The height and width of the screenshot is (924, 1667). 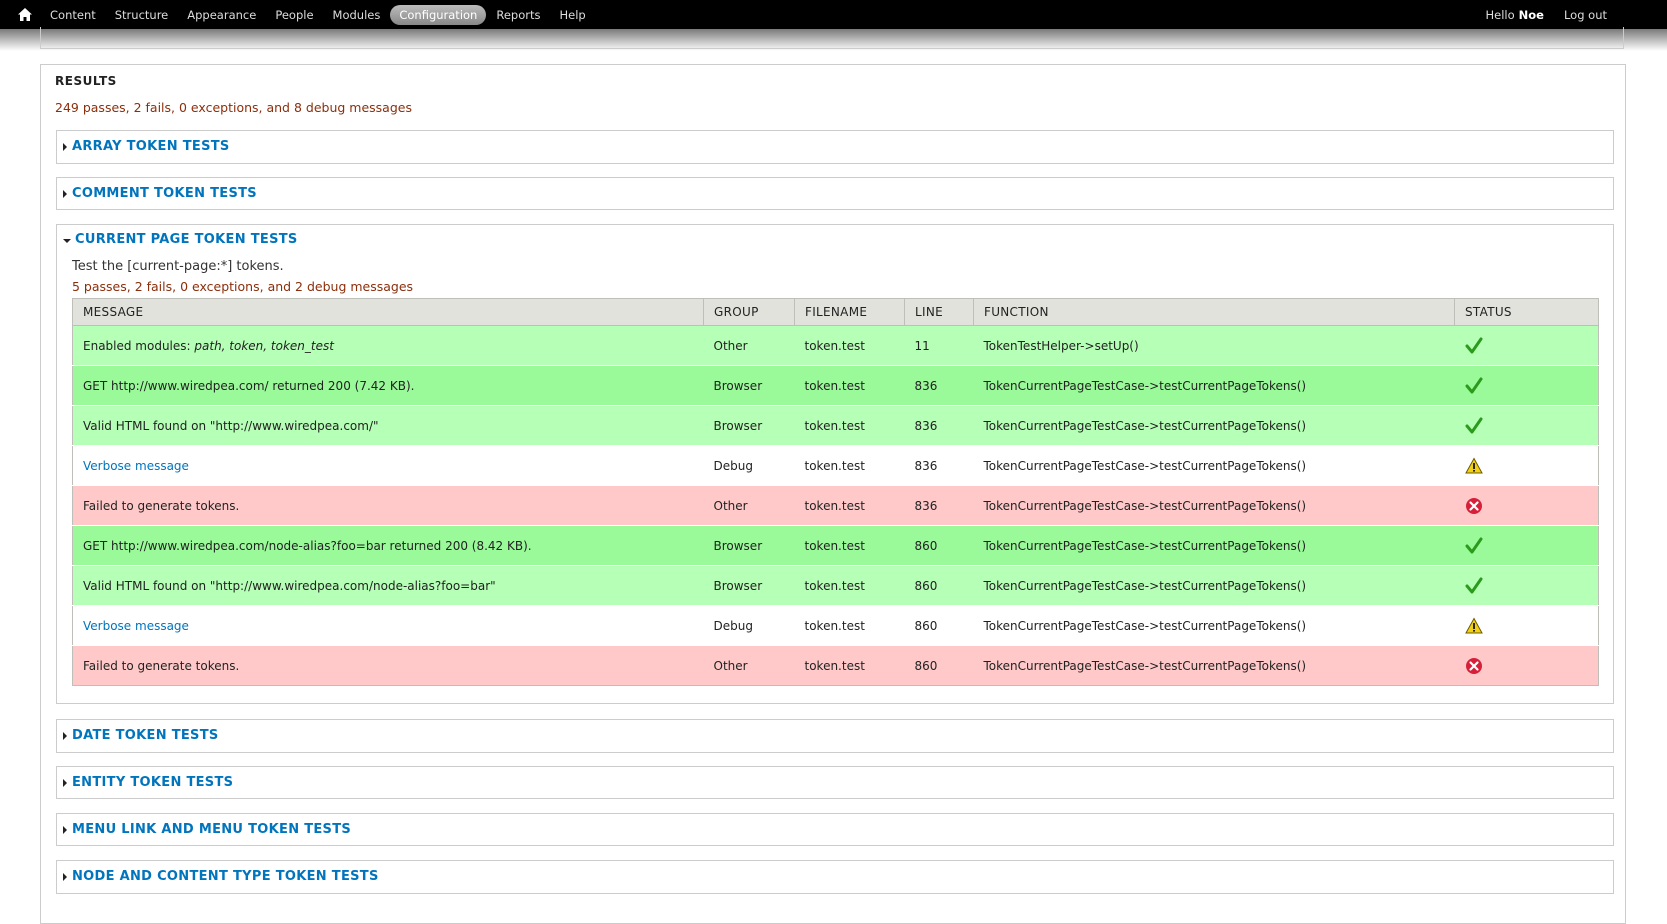 What do you see at coordinates (221, 15) in the screenshot?
I see `menu-appearance: Appearance` at bounding box center [221, 15].